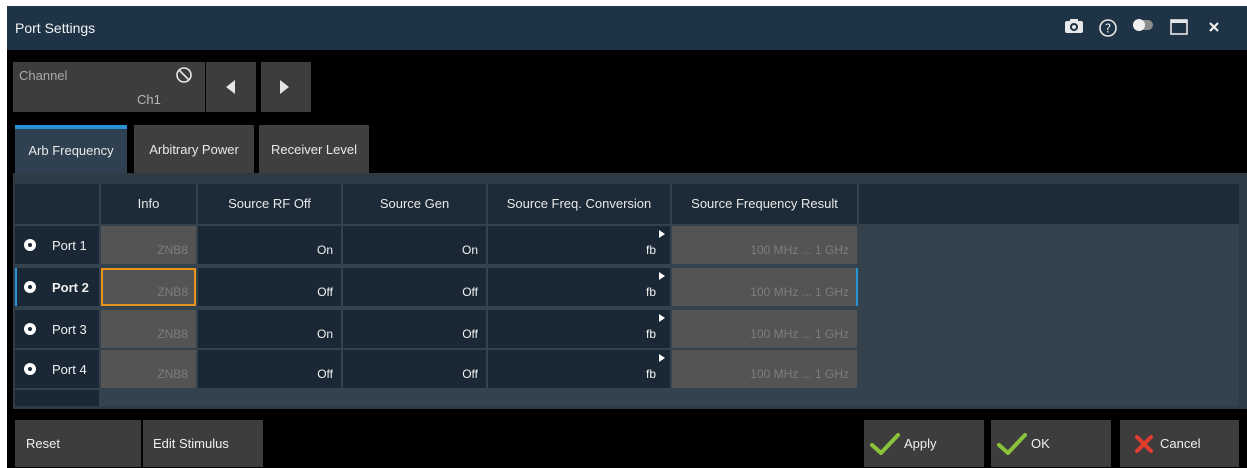  Describe the element at coordinates (194, 149) in the screenshot. I see `tab-arbitrary-power: Arbitrary Power` at that location.